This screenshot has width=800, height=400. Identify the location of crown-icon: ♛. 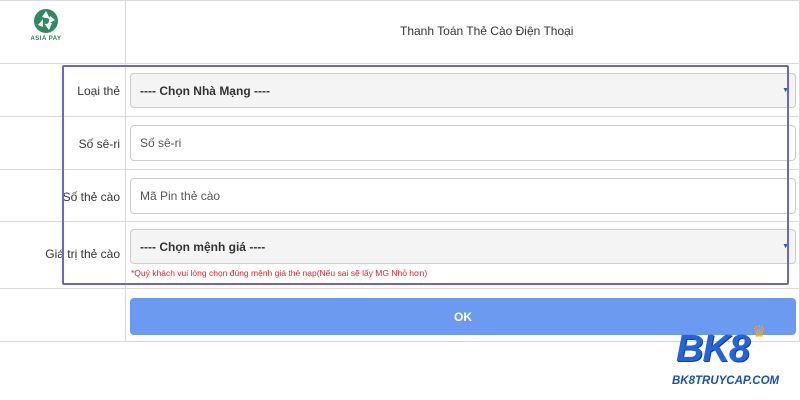
(759, 332).